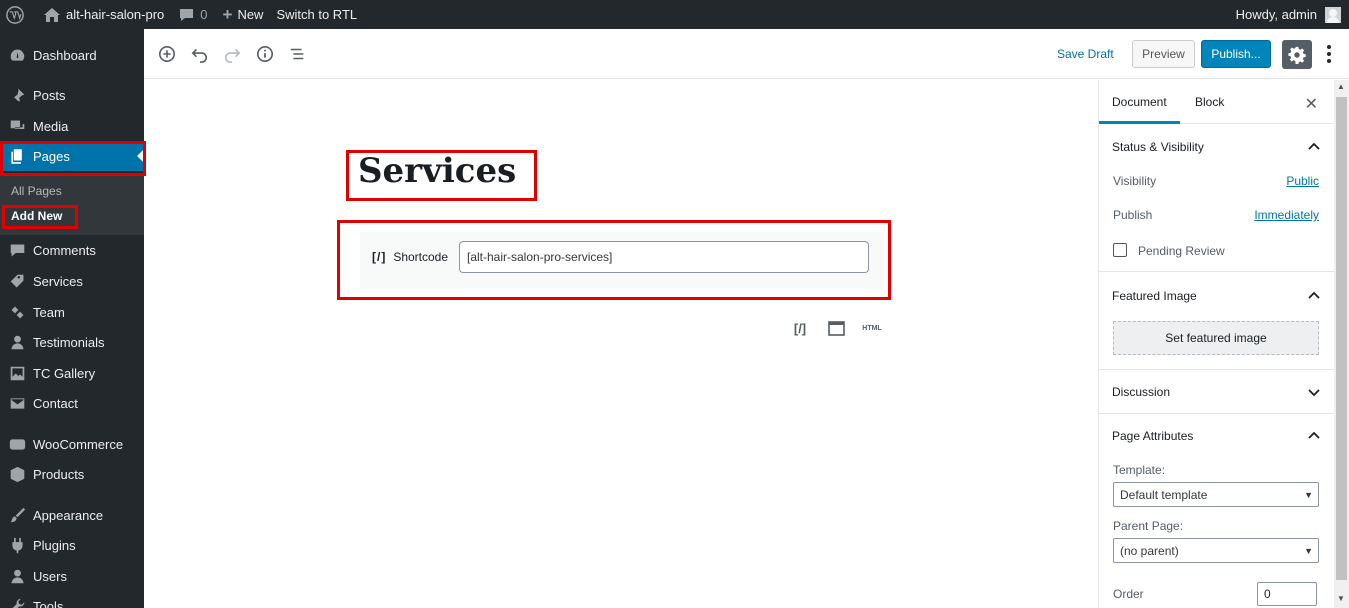 This screenshot has width=1349, height=608. What do you see at coordinates (1163, 54) in the screenshot?
I see `preview-button: Preview` at bounding box center [1163, 54].